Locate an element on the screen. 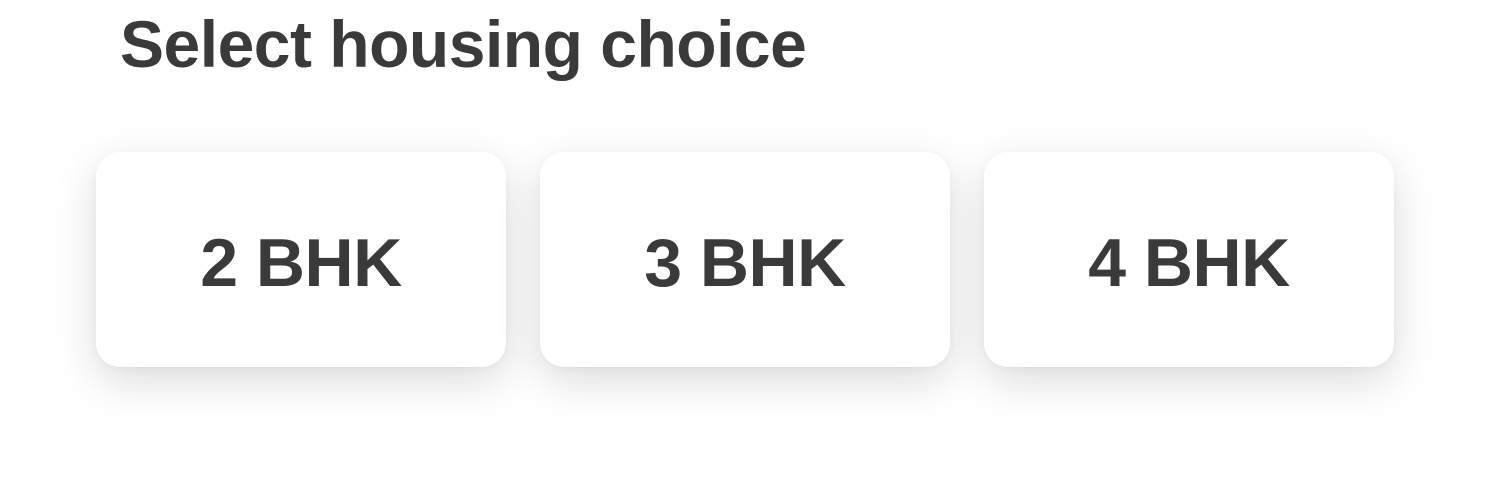 The width and height of the screenshot is (1491, 480). option-4bhk-button: 4 BHK is located at coordinates (1189, 259).